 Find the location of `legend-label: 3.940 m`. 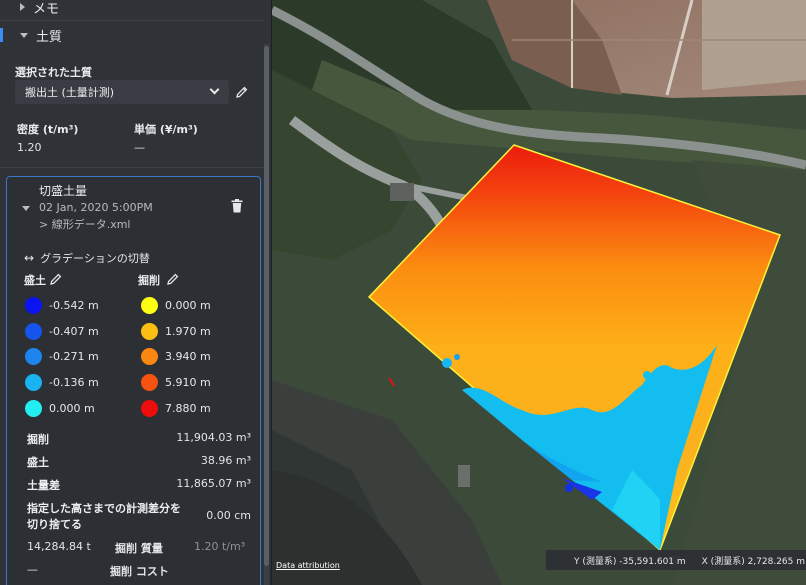

legend-label: 3.940 m is located at coordinates (188, 356).